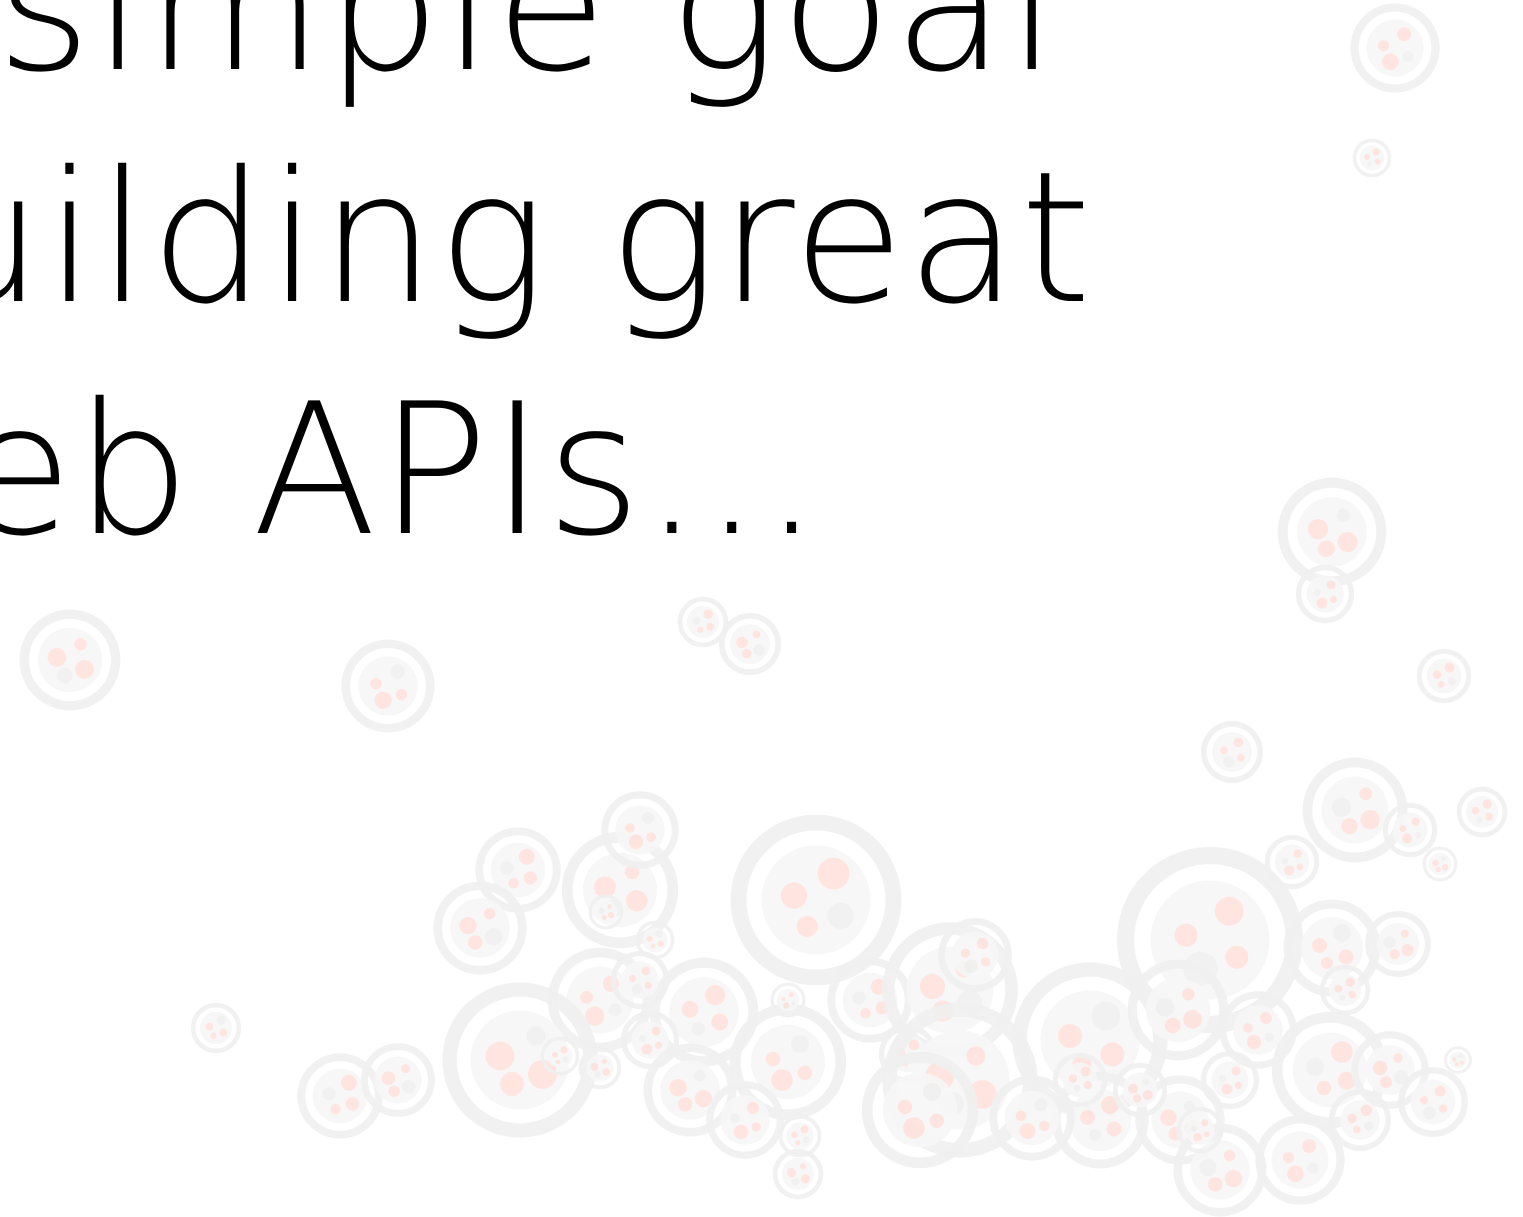 This screenshot has height=1217, width=1523. I want to click on headline-line-2: building great, so click(547, 238).